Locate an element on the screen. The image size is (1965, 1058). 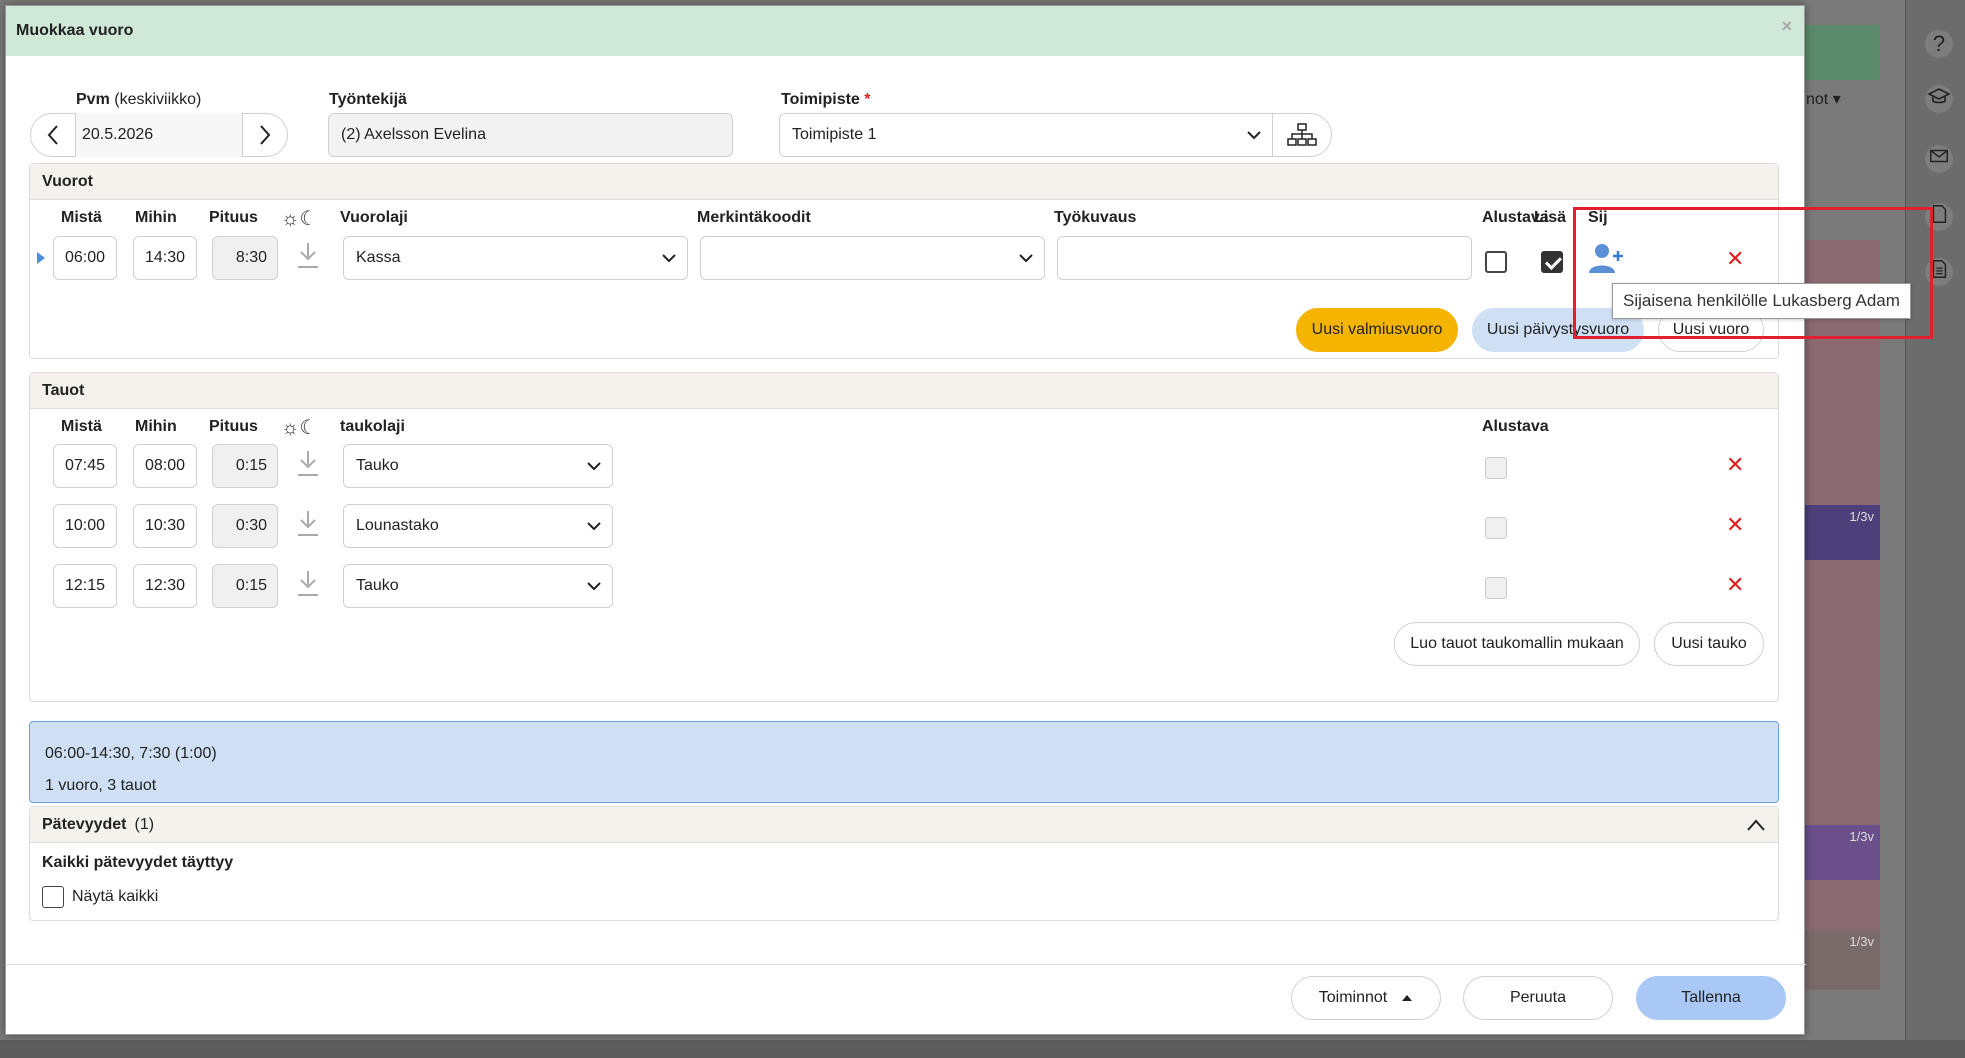
employee-label: Työntekijä is located at coordinates (368, 99).